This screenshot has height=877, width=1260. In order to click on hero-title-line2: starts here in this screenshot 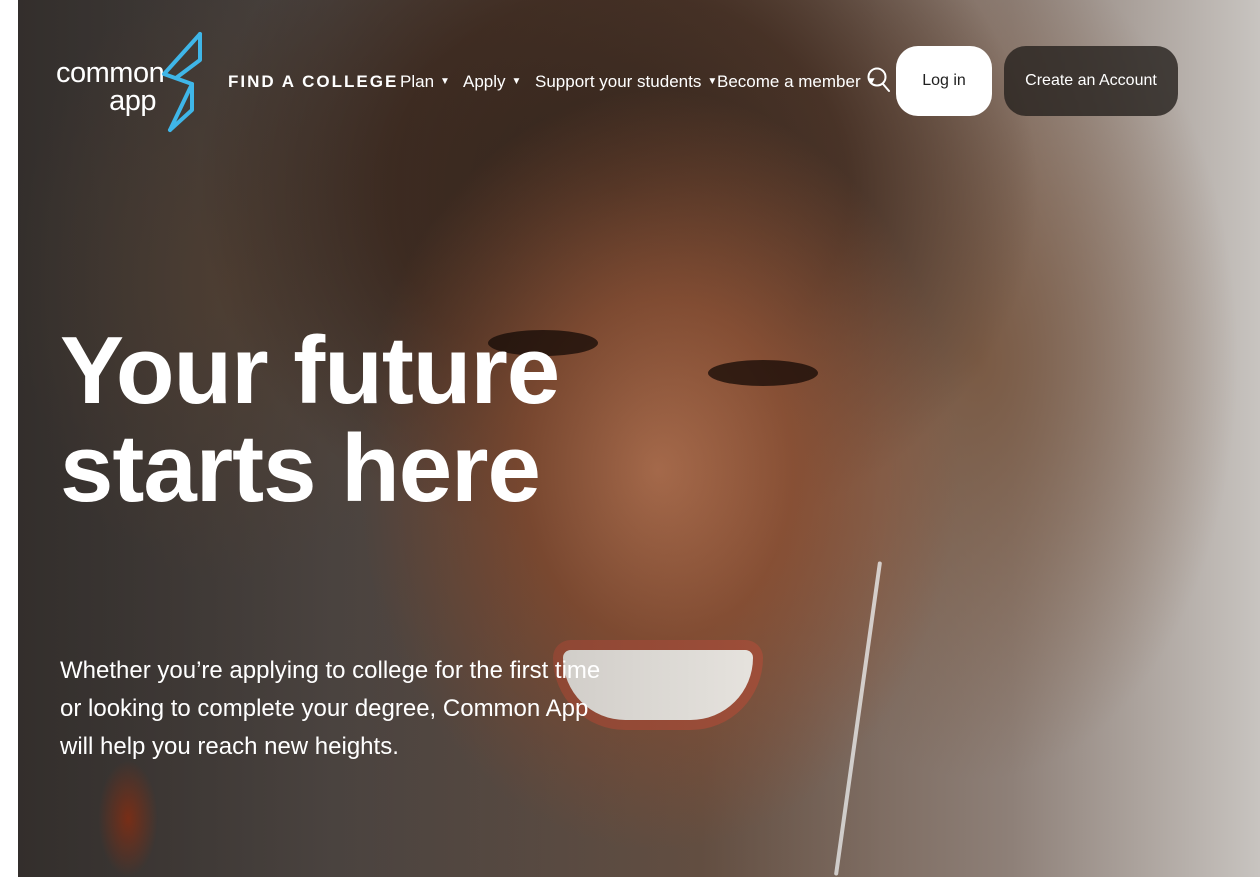, I will do `click(300, 468)`.